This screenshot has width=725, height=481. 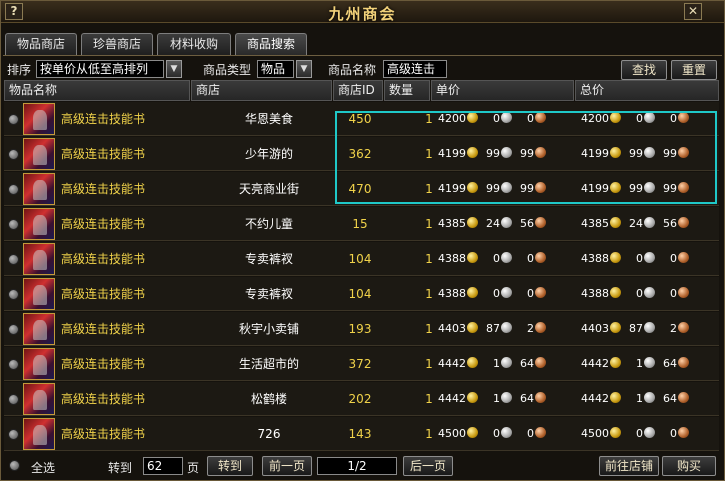 I want to click on total-price: 4200 0 0, so click(x=634, y=119).